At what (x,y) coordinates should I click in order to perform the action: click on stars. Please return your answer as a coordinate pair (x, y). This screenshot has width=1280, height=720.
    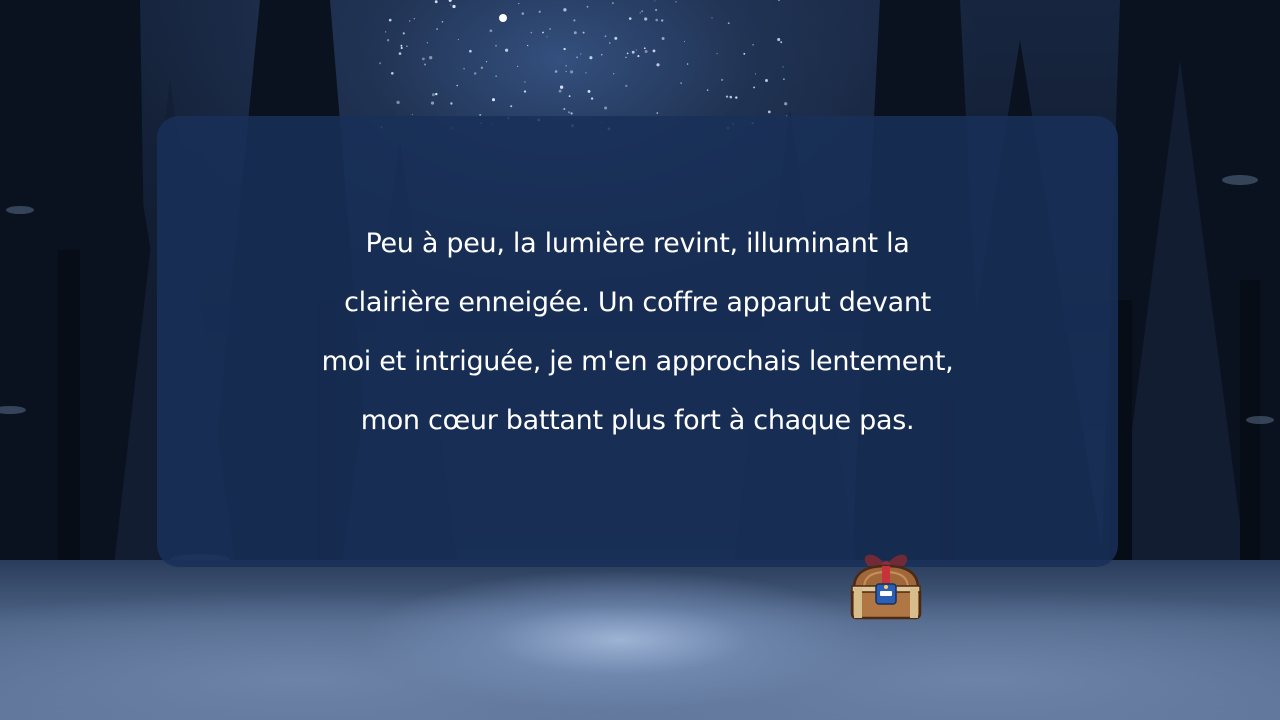
    Looking at the image, I should click on (583, 65).